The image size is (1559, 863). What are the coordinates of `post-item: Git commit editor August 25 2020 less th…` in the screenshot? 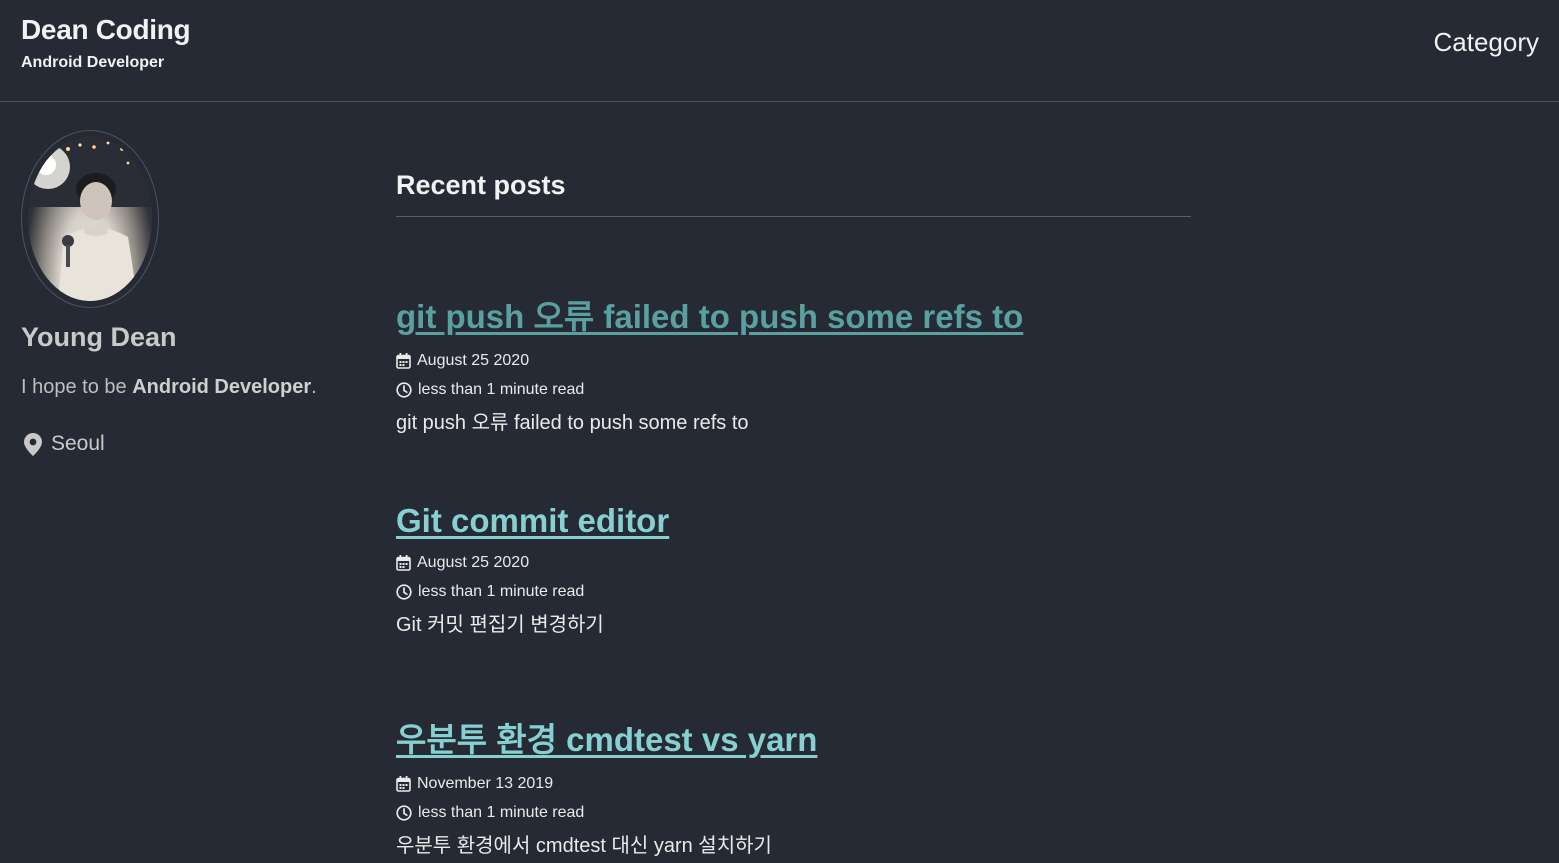 It's located at (796, 569).